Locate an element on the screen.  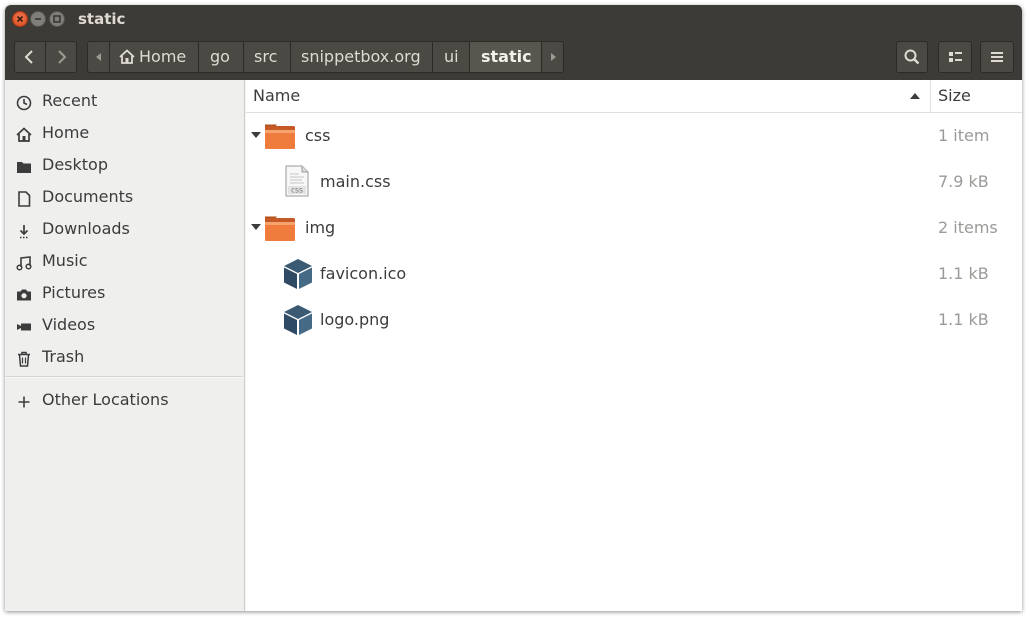
triangle-right-icon is located at coordinates (553, 57).